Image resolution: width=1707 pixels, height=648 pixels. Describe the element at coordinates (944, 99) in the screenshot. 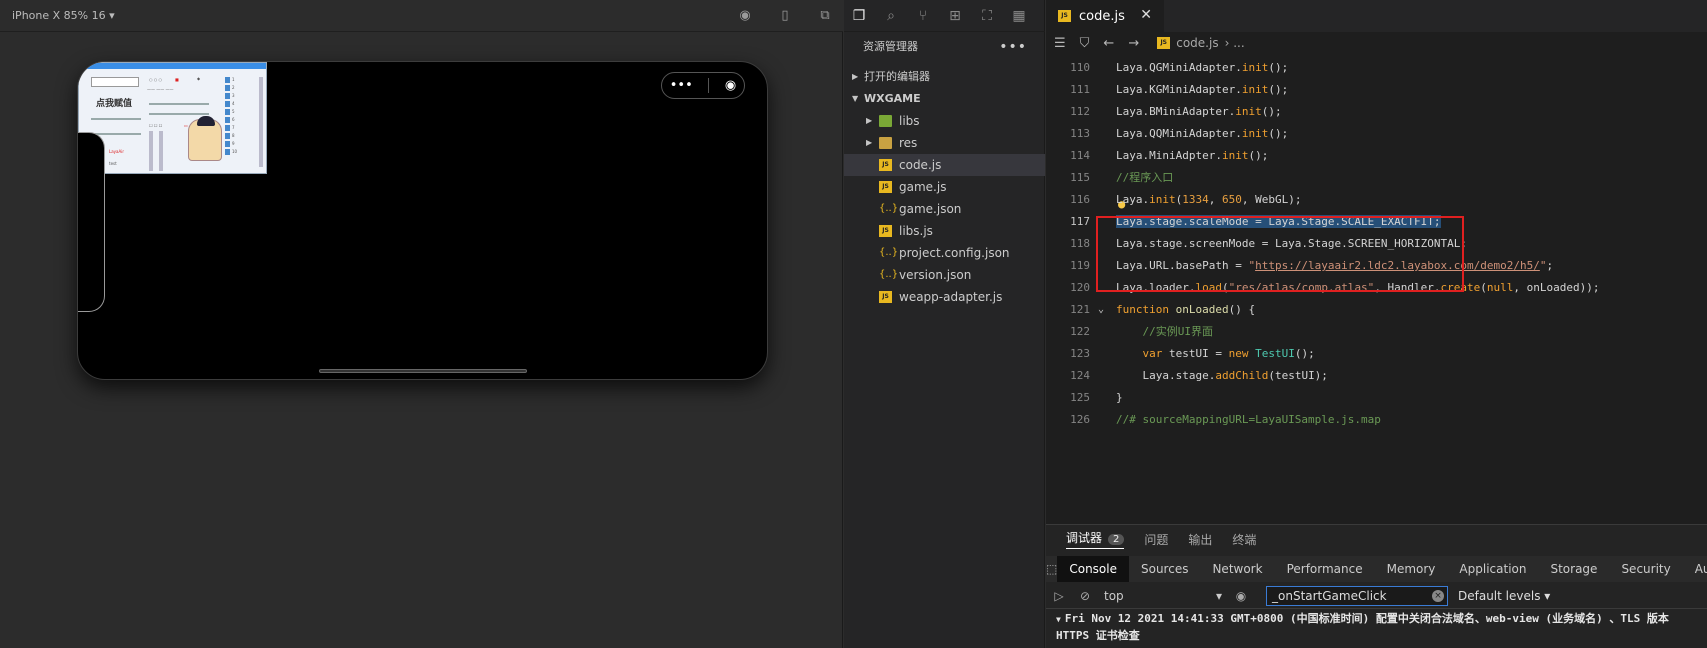

I see `workspace-section: ▼ WXGAME` at that location.